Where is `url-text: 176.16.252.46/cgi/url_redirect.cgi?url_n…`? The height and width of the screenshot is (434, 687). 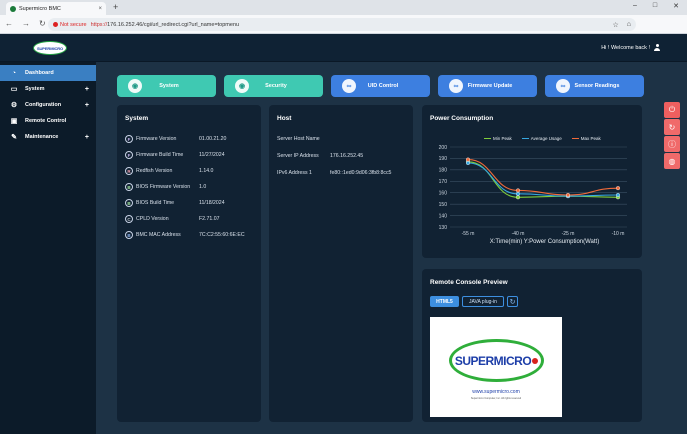 url-text: 176.16.252.46/cgi/url_redirect.cgi?url_n… is located at coordinates (173, 24).